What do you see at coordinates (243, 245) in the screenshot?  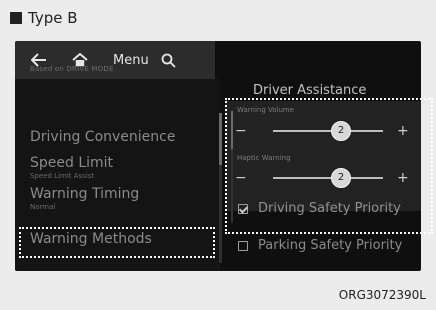 I see `parking-safety-priority-checkbox` at bounding box center [243, 245].